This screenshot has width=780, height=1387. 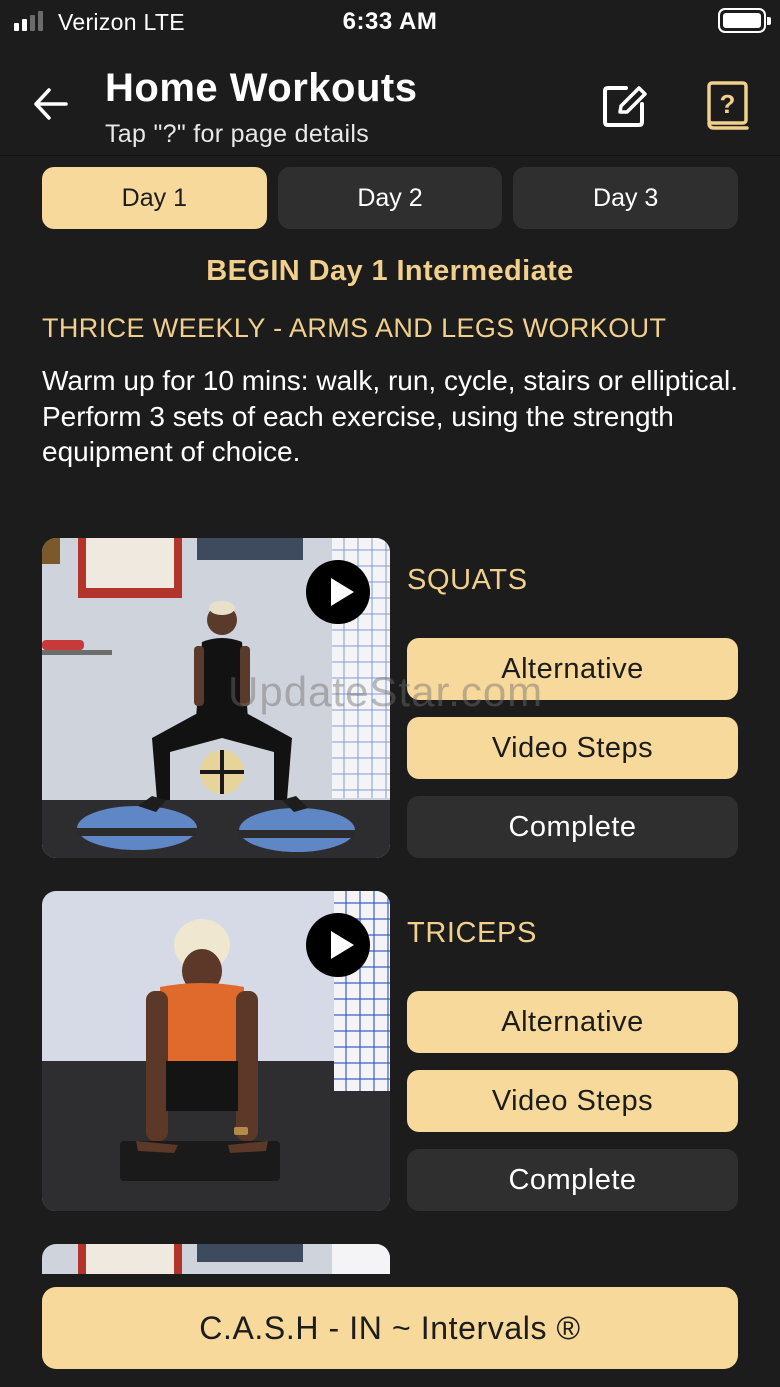 I want to click on back-arrow-icon, so click(x=51, y=104).